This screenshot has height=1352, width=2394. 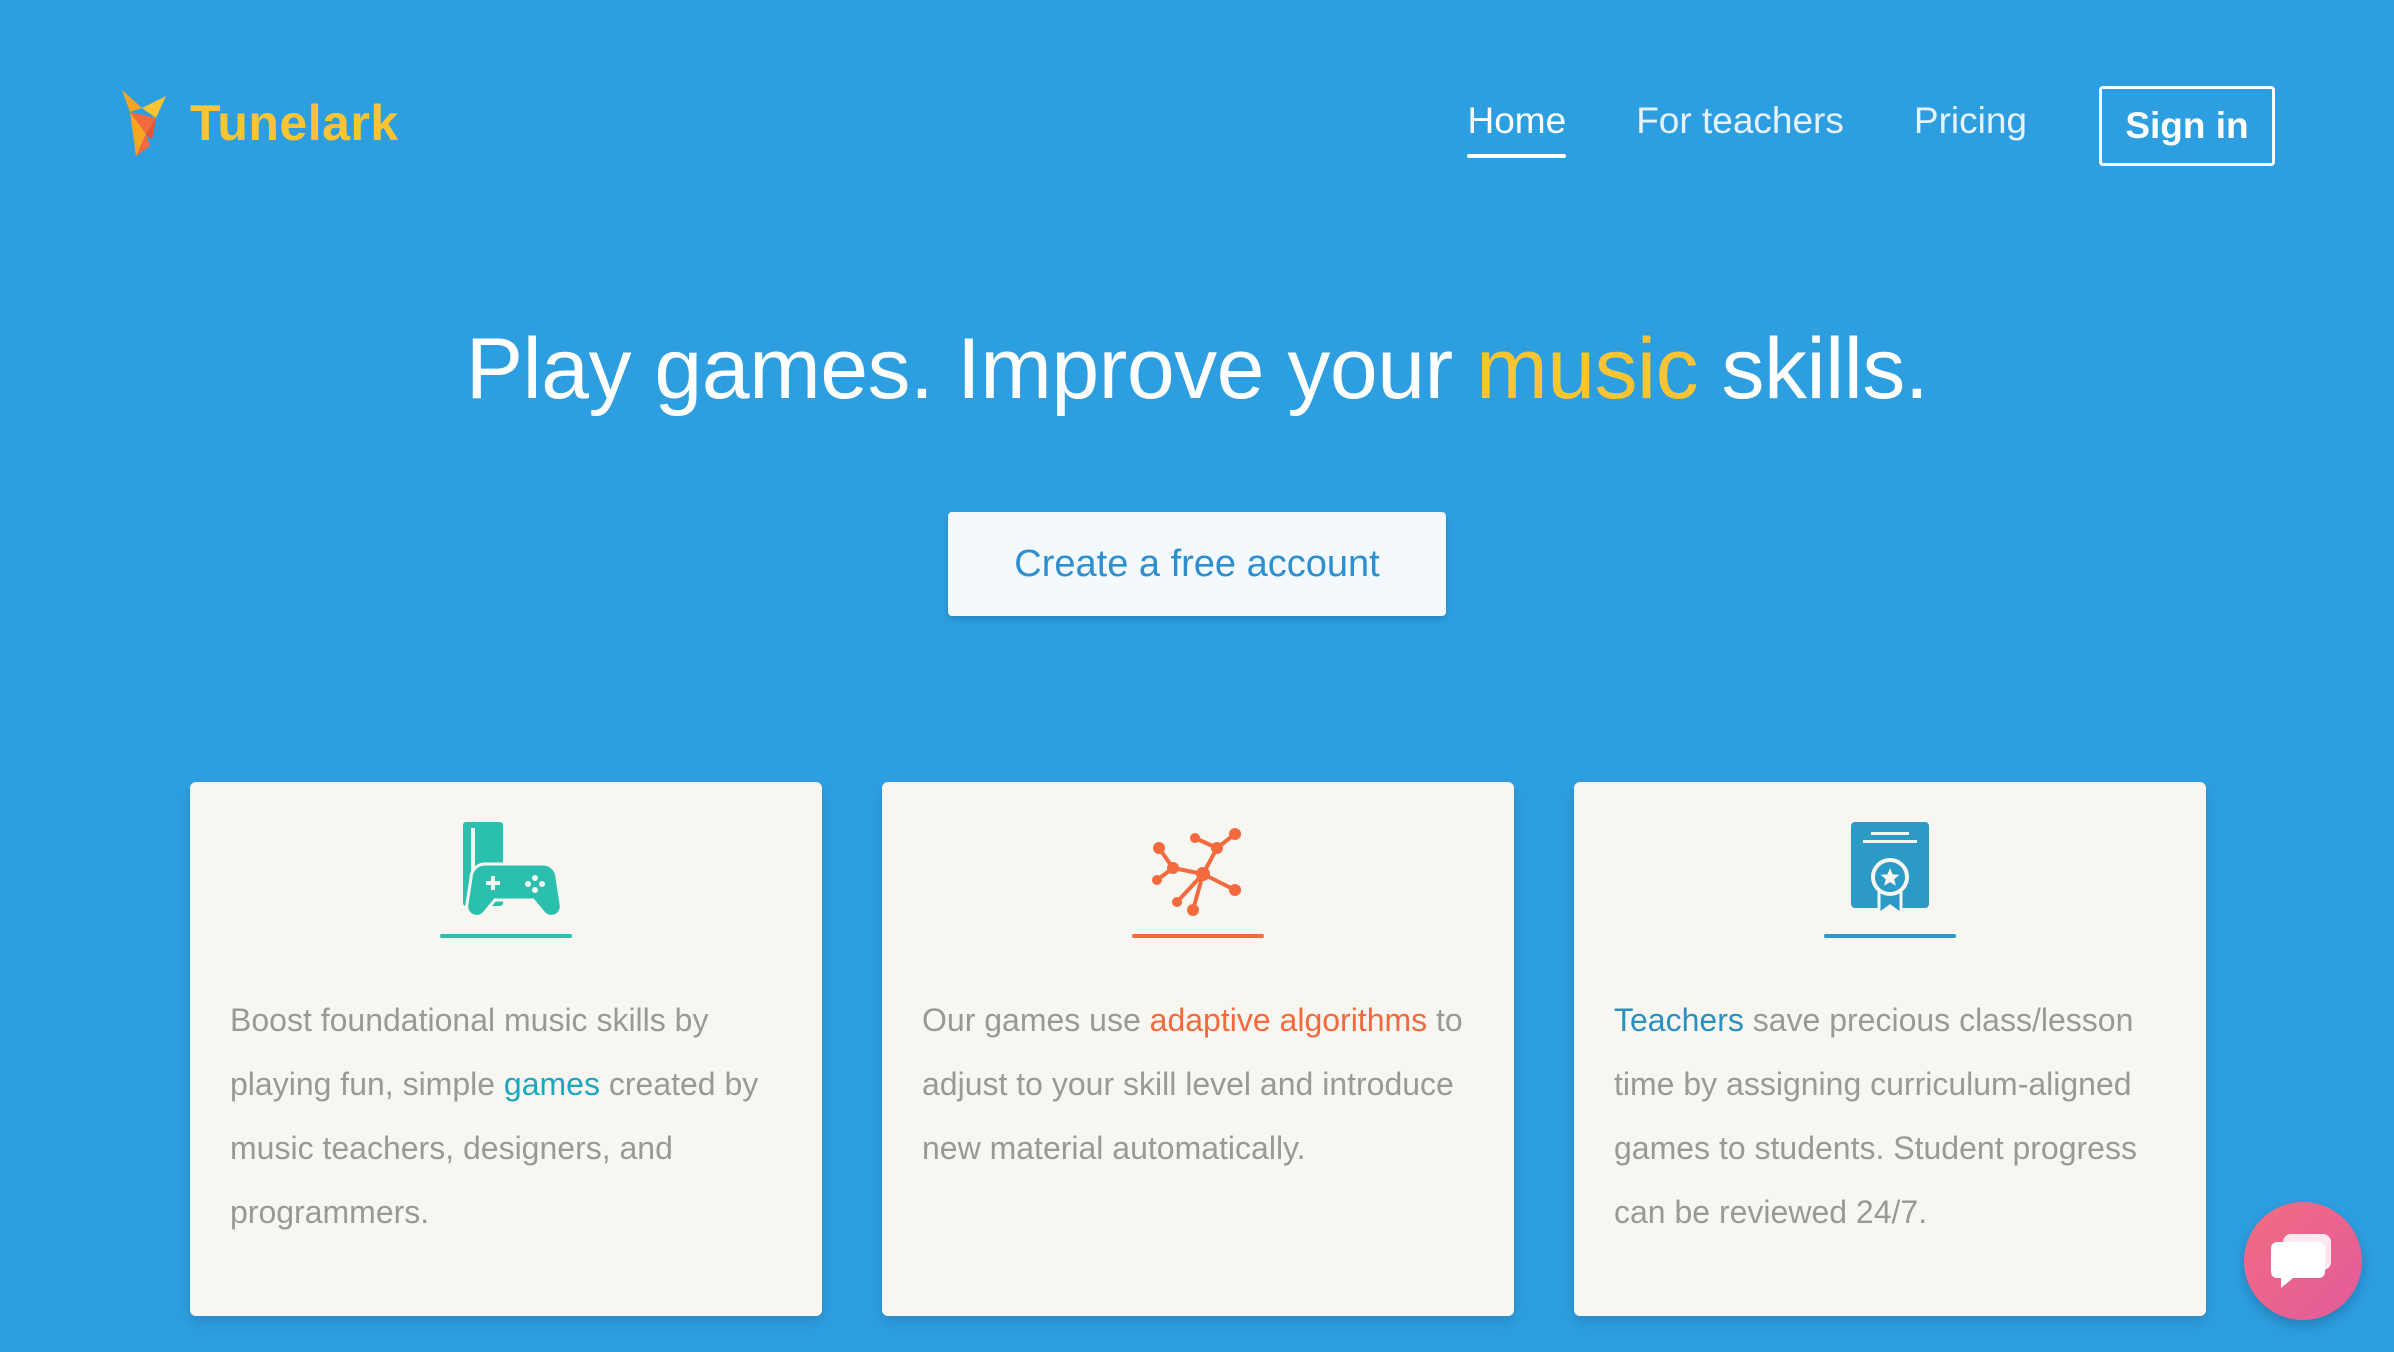 I want to click on sign-in-button: Sign in, so click(x=2187, y=126).